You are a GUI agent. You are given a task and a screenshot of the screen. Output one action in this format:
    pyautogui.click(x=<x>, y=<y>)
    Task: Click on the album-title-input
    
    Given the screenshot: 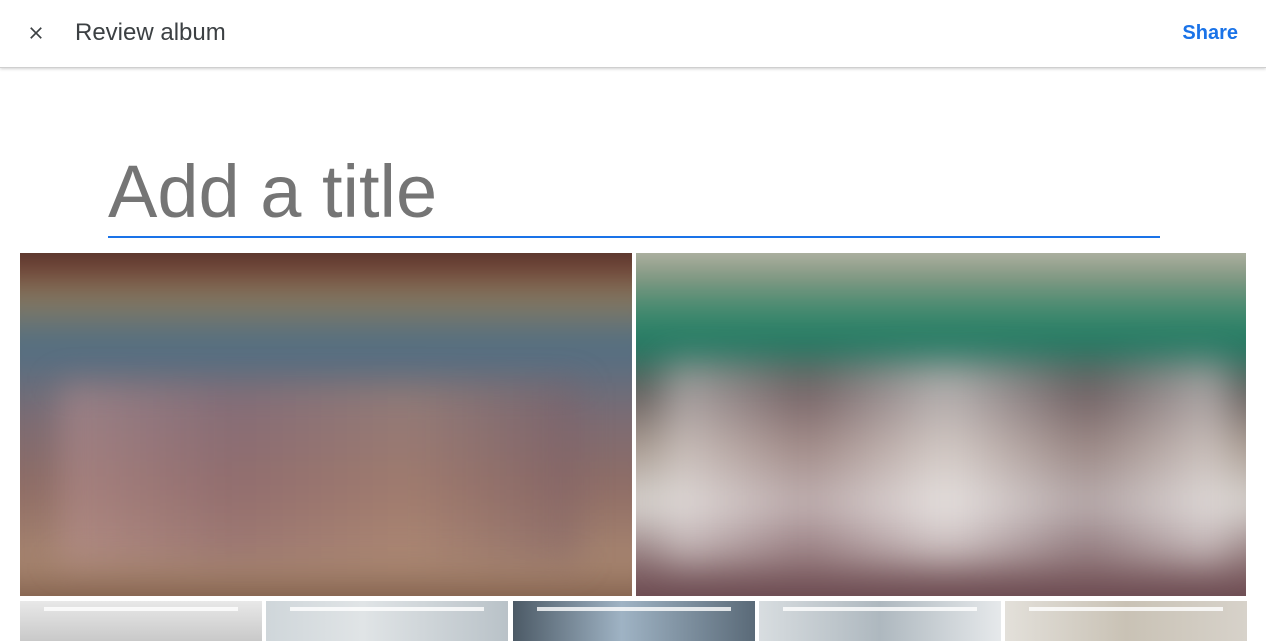 What is the action you would take?
    pyautogui.click(x=634, y=192)
    